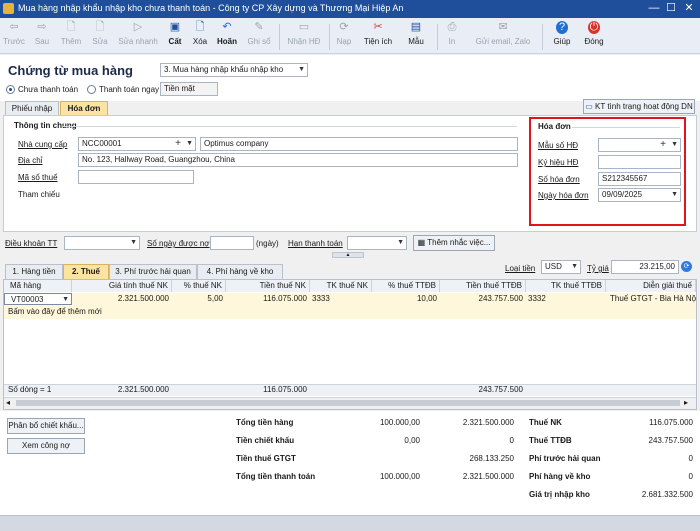  What do you see at coordinates (102, 243) in the screenshot?
I see `payment-terms-select: ▼` at bounding box center [102, 243].